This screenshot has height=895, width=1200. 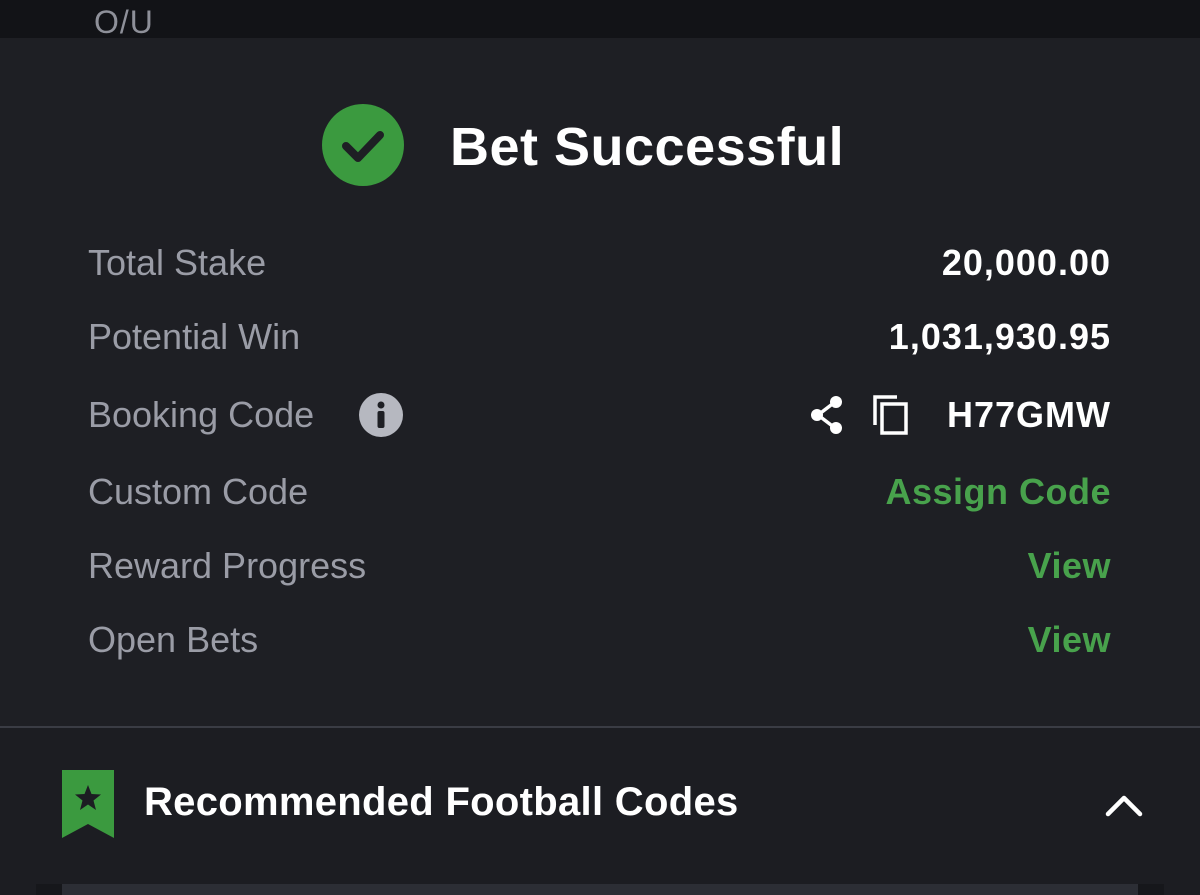 What do you see at coordinates (49, 889) in the screenshot?
I see `card-edge-left` at bounding box center [49, 889].